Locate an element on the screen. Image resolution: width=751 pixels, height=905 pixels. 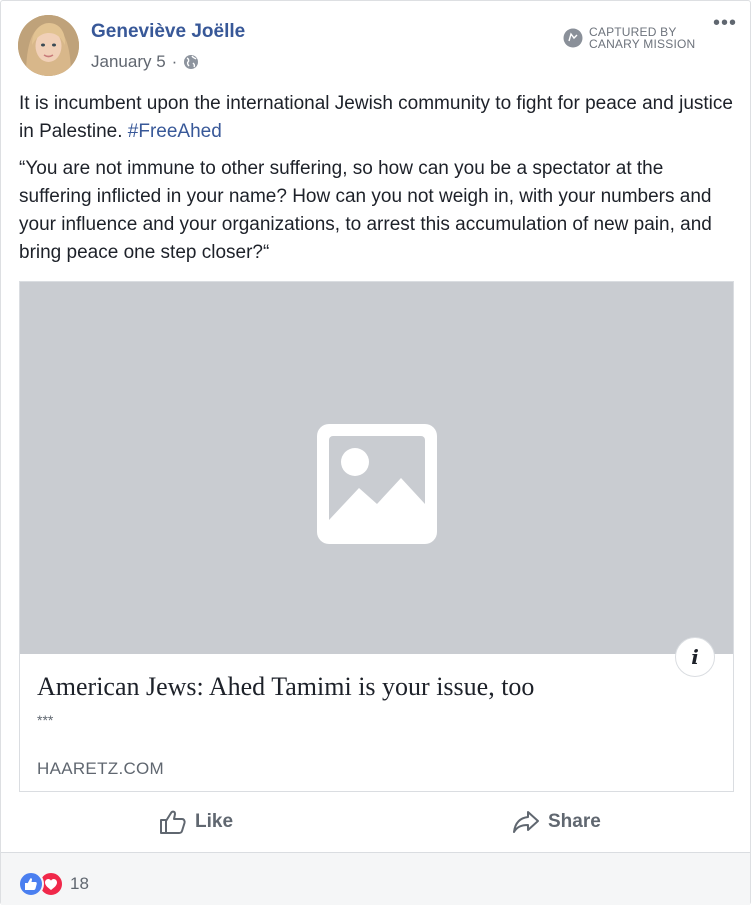
profile-photo is located at coordinates (48, 45).